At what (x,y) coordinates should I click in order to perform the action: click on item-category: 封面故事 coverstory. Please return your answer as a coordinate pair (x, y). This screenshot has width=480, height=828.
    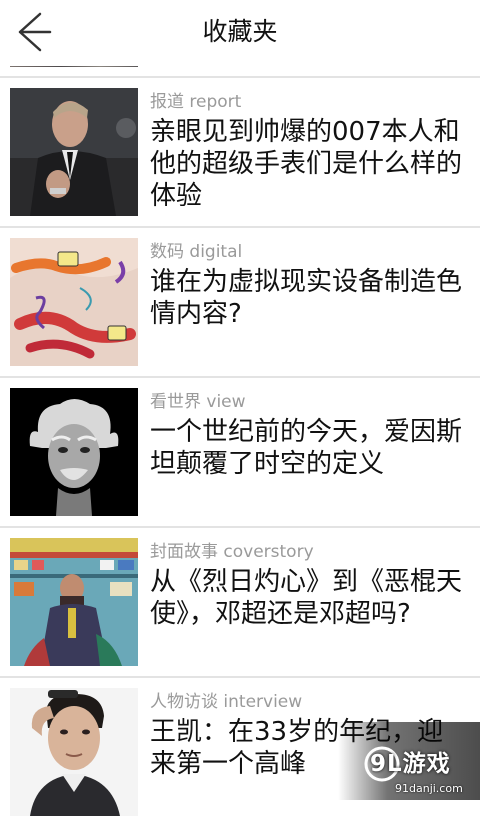
    Looking at the image, I should click on (232, 552).